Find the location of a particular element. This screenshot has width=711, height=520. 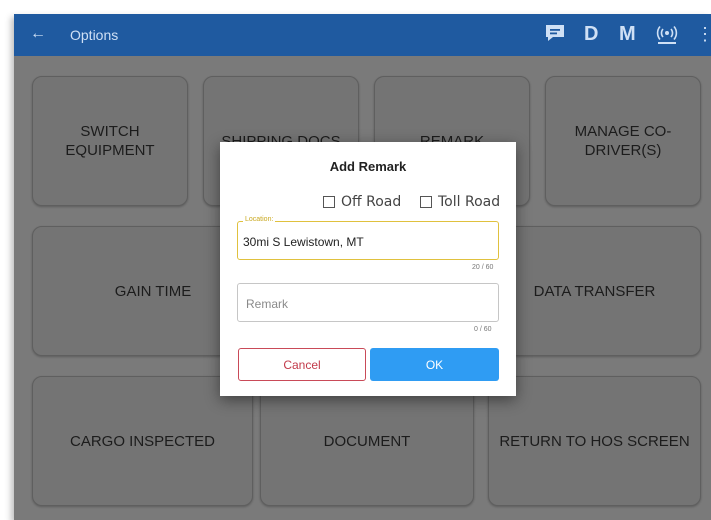

toll-road-label: Toll Road is located at coordinates (469, 202).